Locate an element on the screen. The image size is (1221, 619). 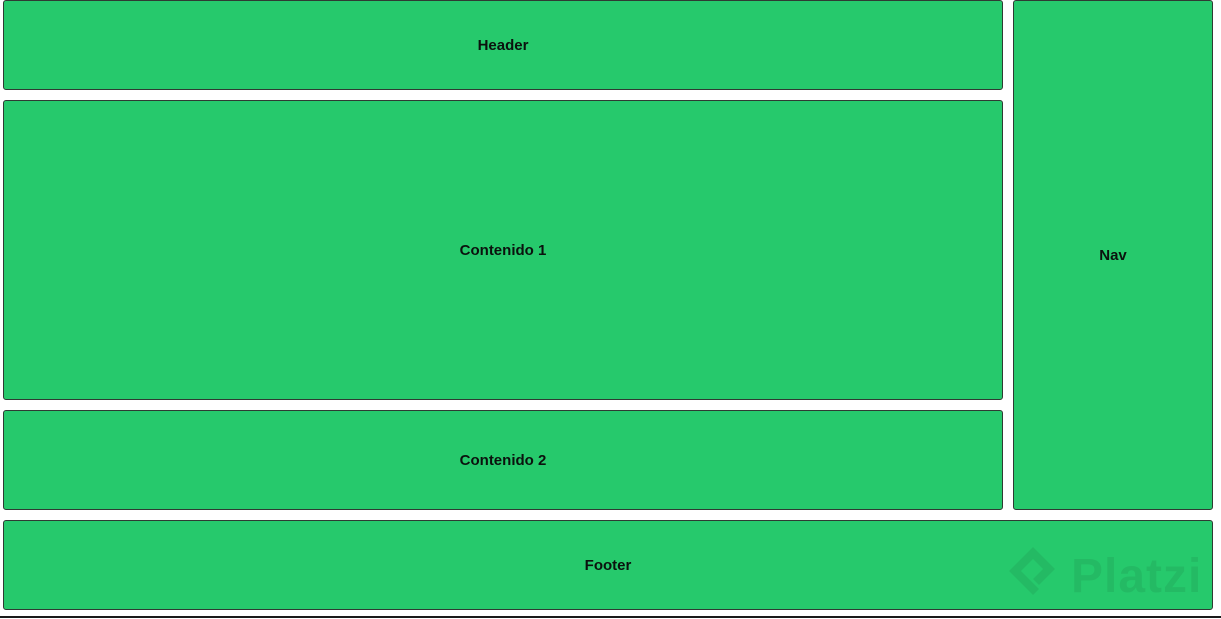
footer-box: Footer is located at coordinates (608, 565).